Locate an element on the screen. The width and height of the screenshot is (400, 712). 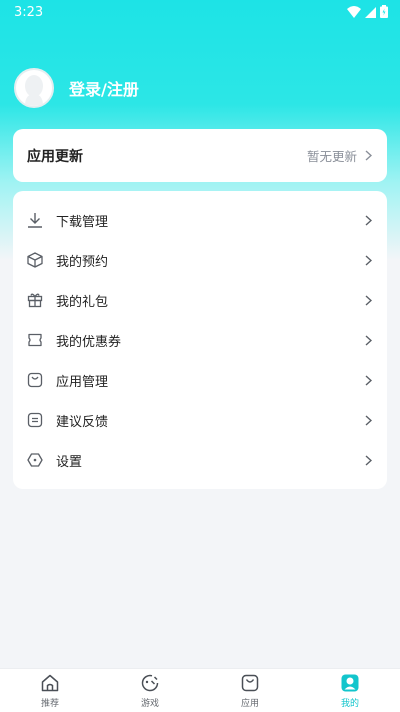
profile-section: 登录/注册 is located at coordinates (76, 88).